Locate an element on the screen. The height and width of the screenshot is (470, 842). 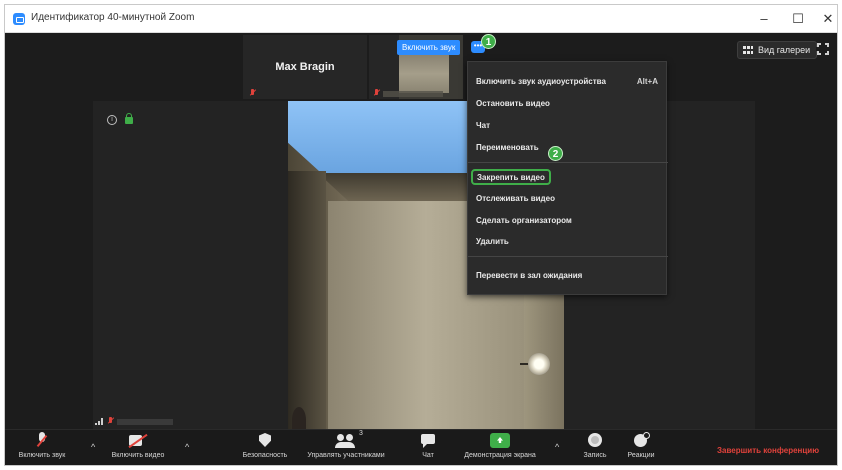
menu-item-make-host: Сделать организатором is located at coordinates (568, 221).